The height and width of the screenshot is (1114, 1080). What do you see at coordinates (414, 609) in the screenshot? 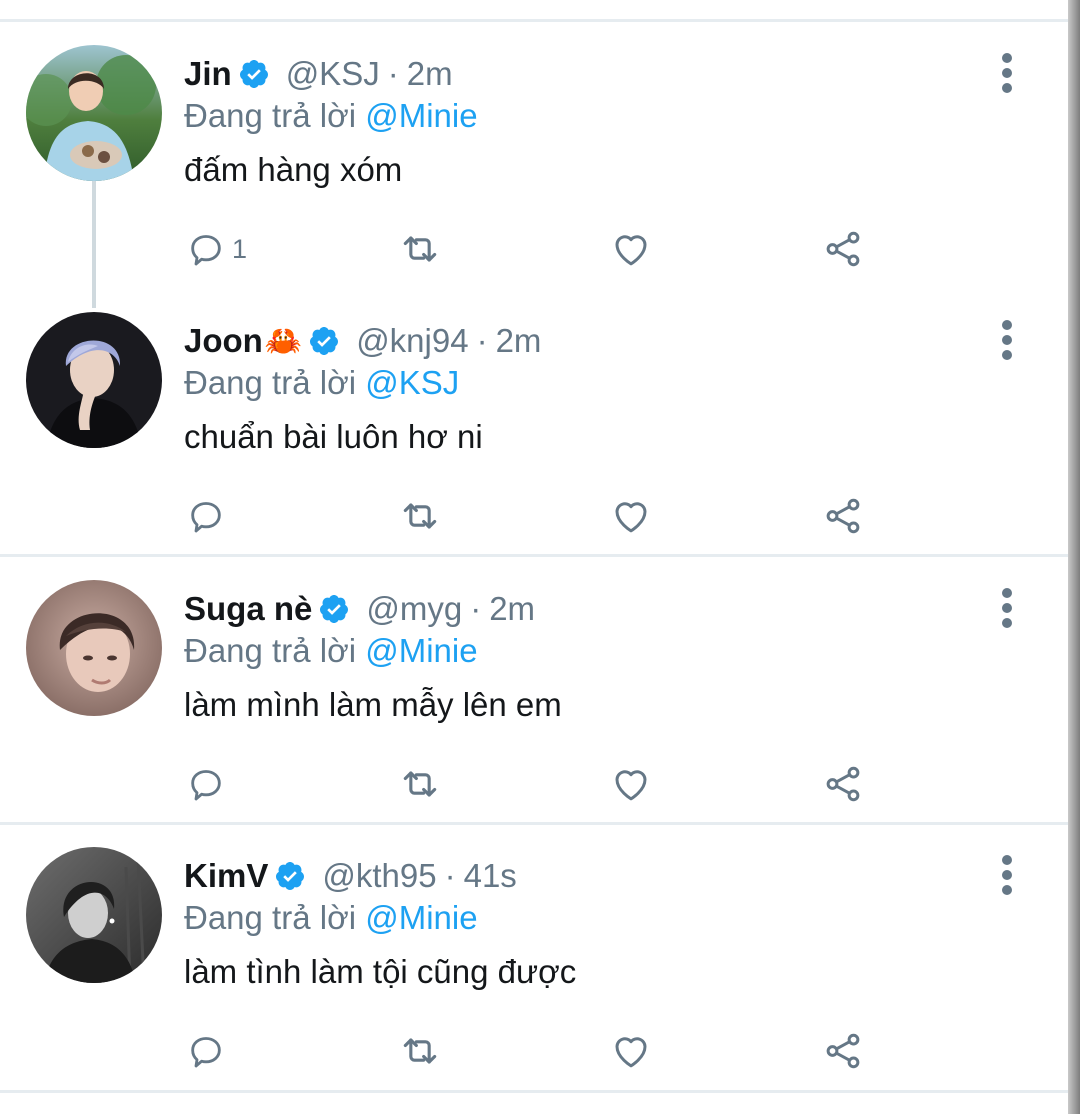
I see `username-handle: @myg` at bounding box center [414, 609].